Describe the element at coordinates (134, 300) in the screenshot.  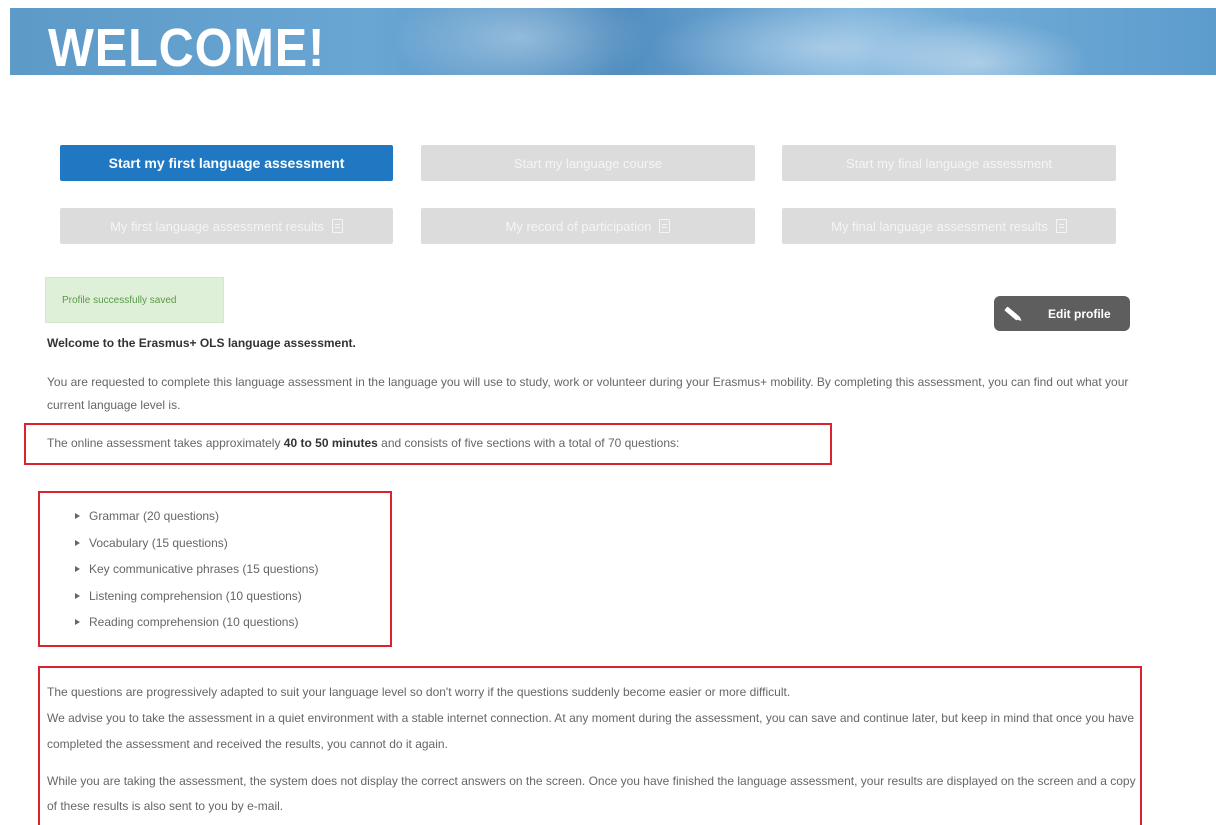
I see `success-notice: Profile successfully saved` at that location.